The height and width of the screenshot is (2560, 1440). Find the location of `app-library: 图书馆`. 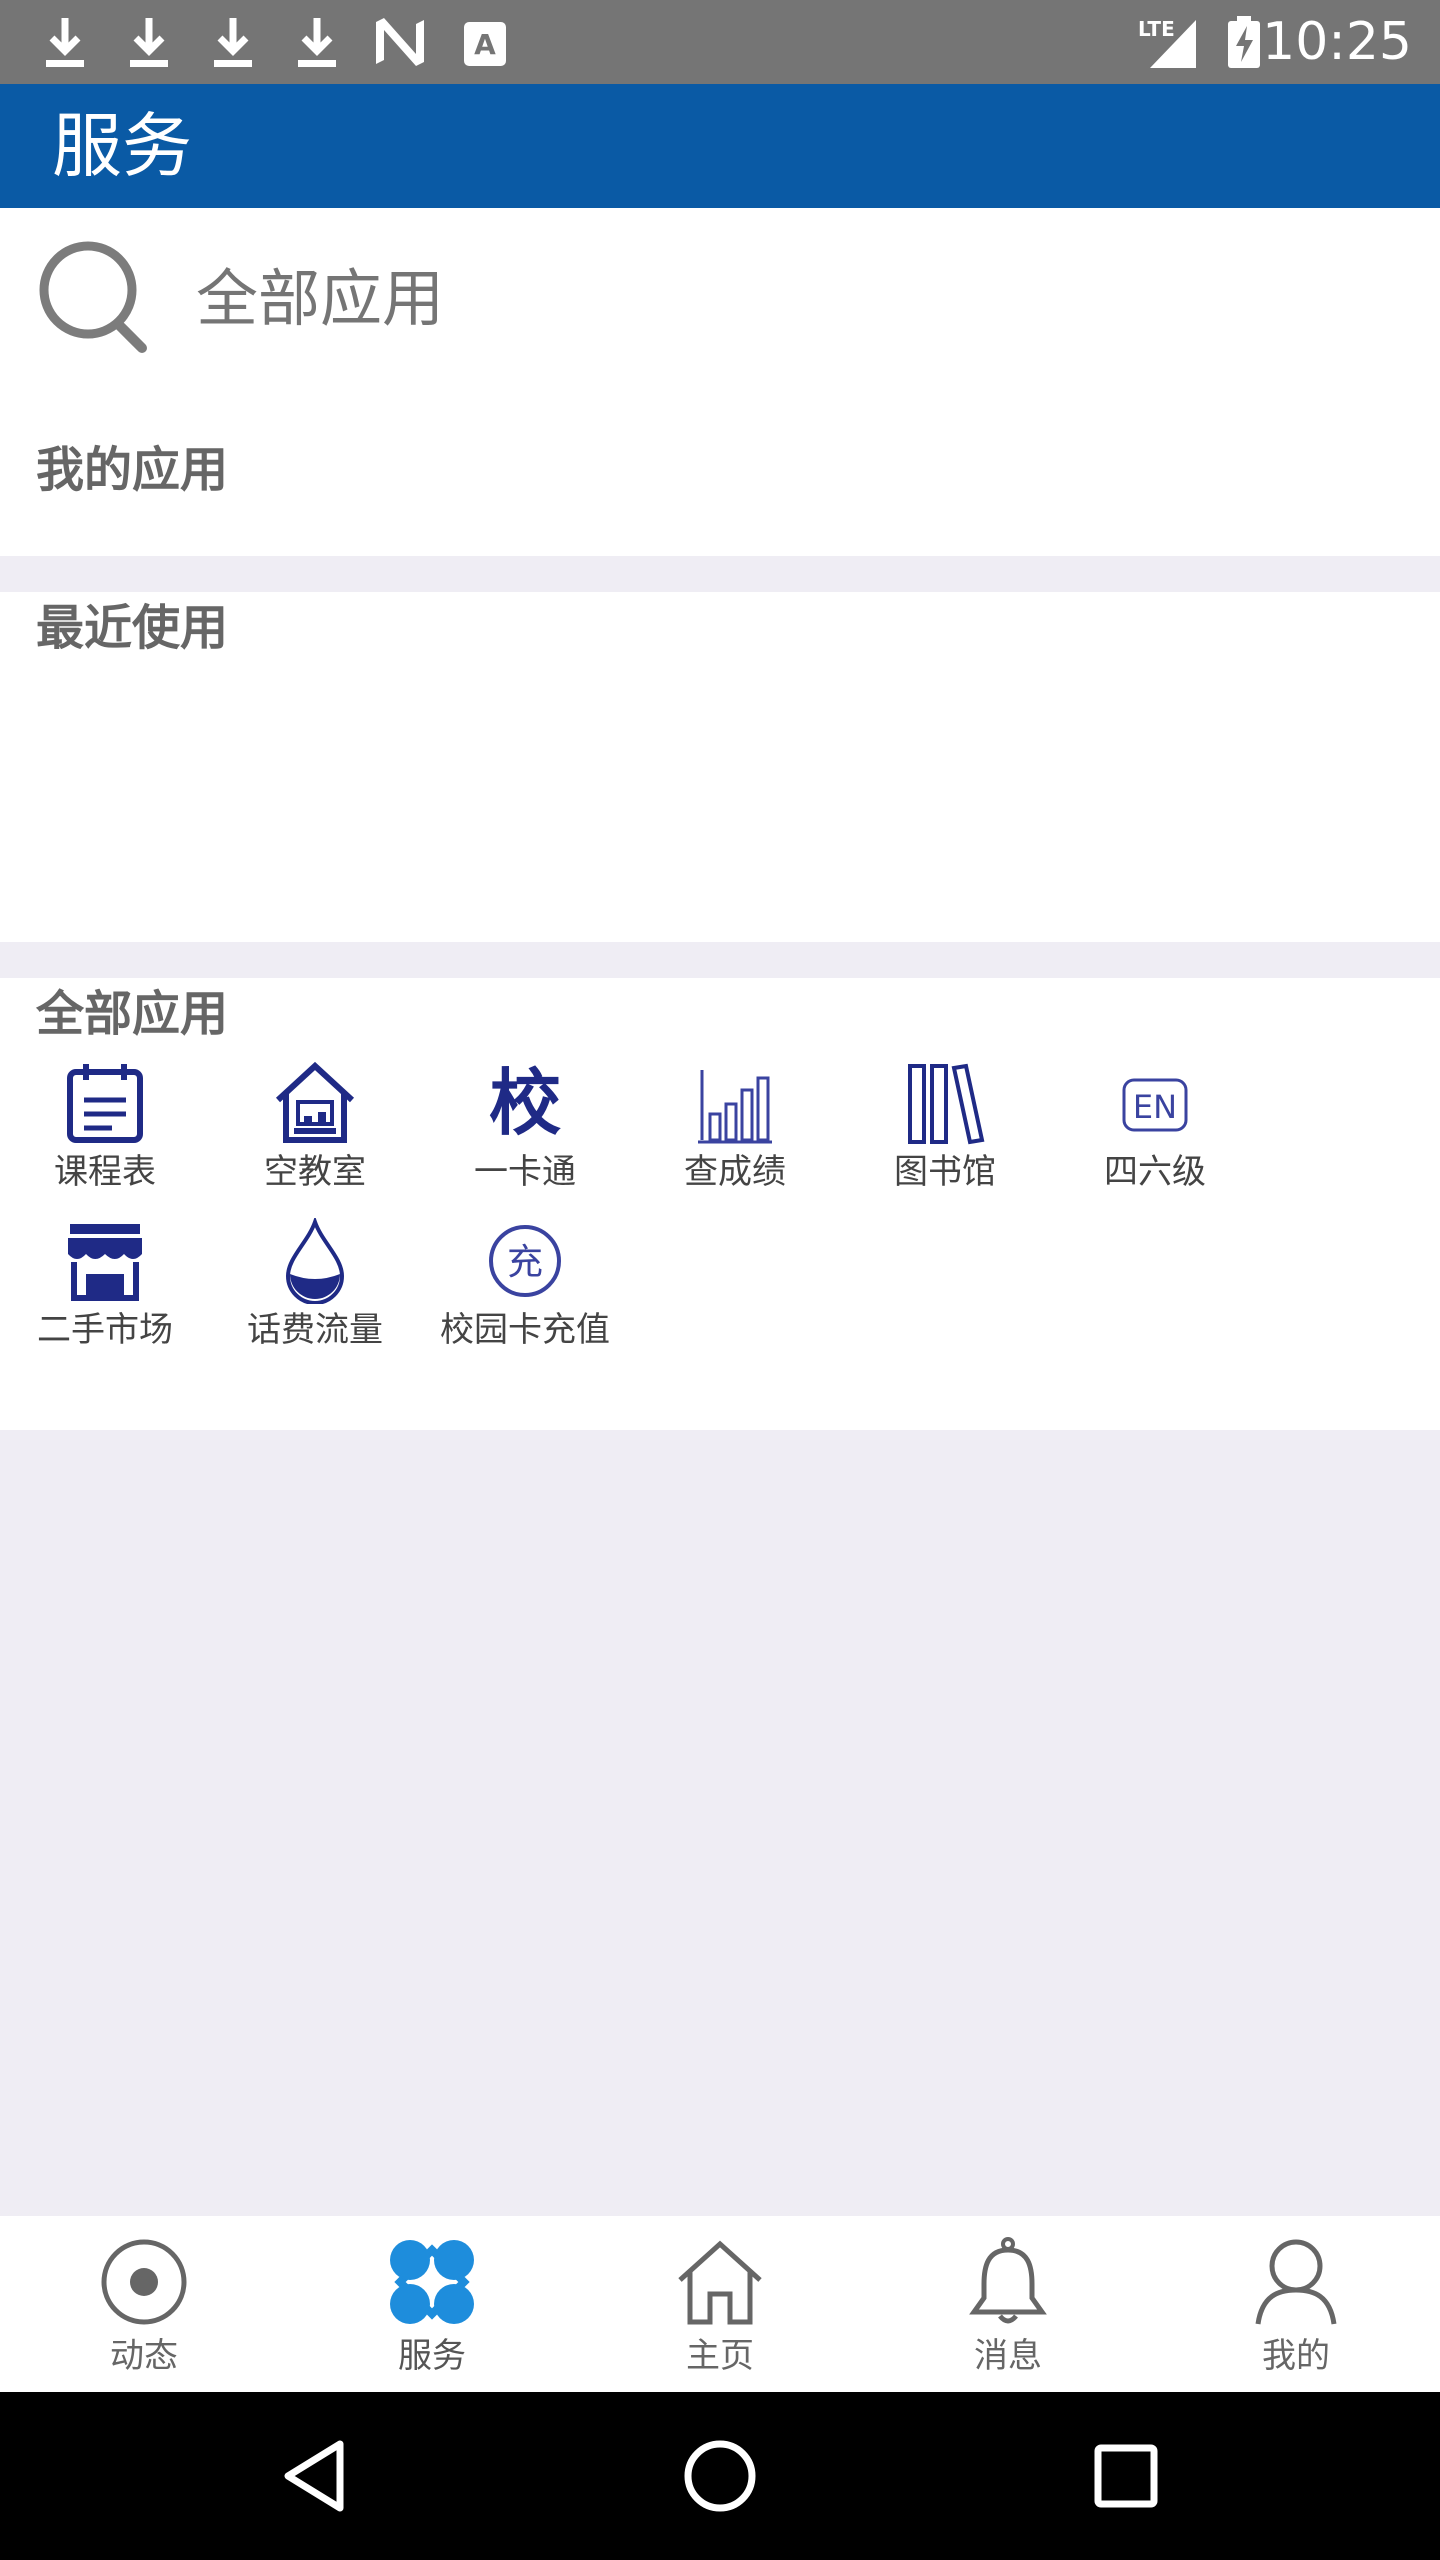

app-library: 图书馆 is located at coordinates (945, 1127).